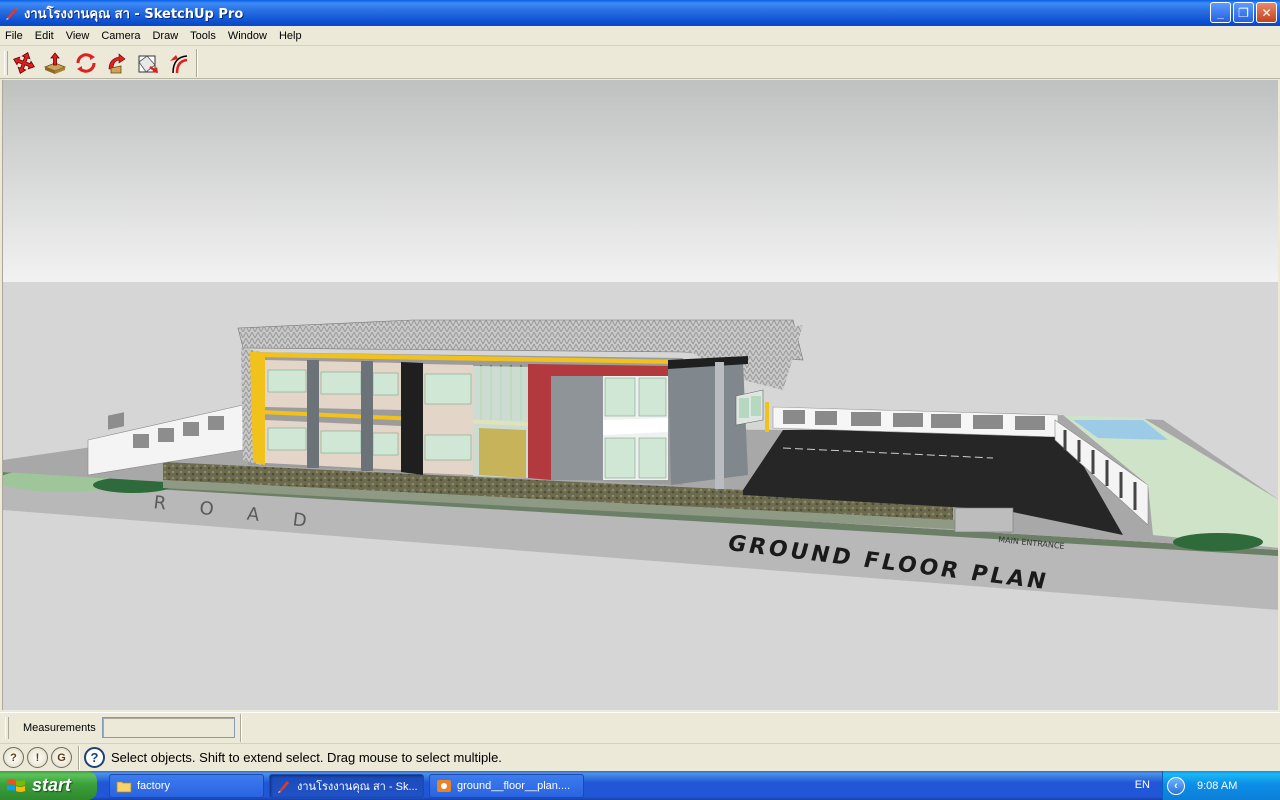  Describe the element at coordinates (52, 785) in the screenshot. I see `start-label: start` at that location.